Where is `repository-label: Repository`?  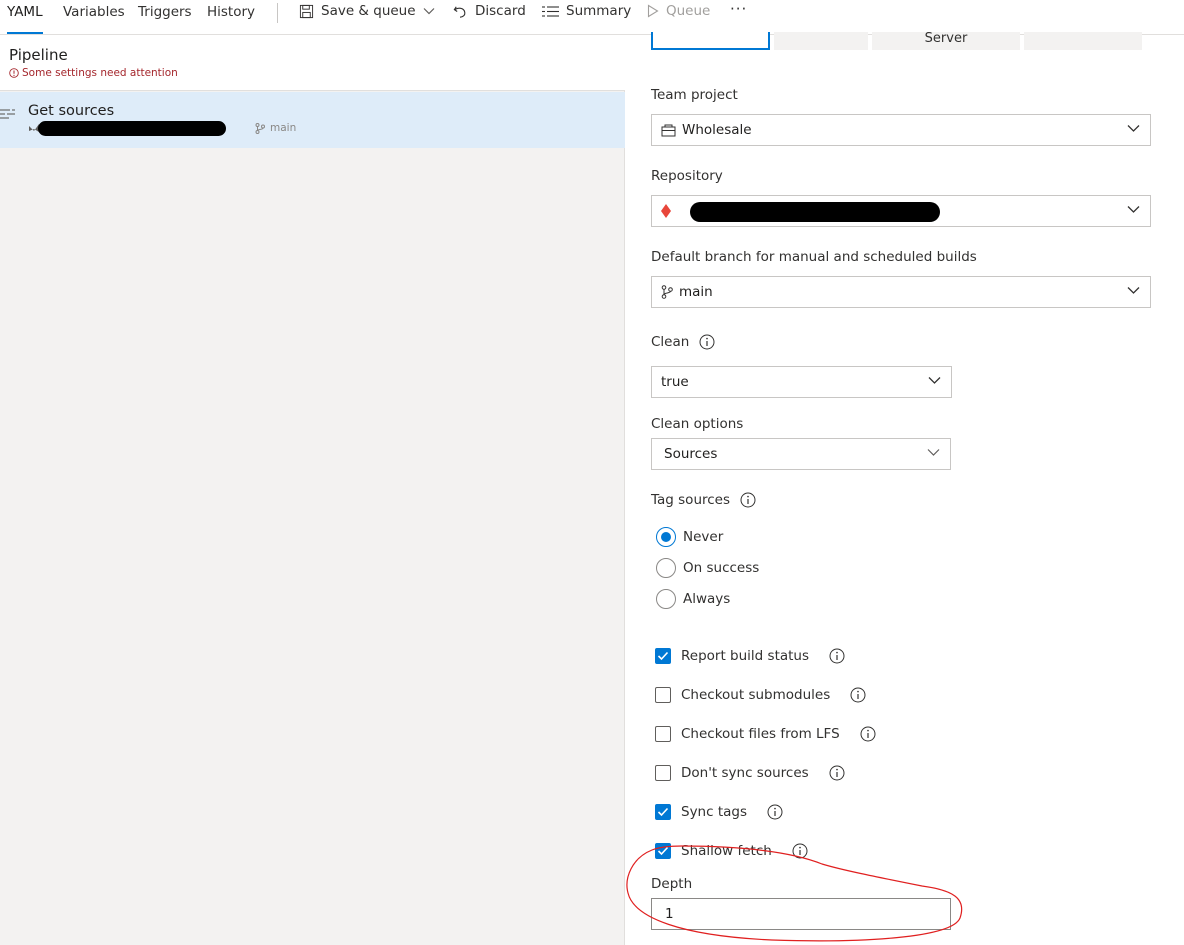
repository-label: Repository is located at coordinates (687, 176).